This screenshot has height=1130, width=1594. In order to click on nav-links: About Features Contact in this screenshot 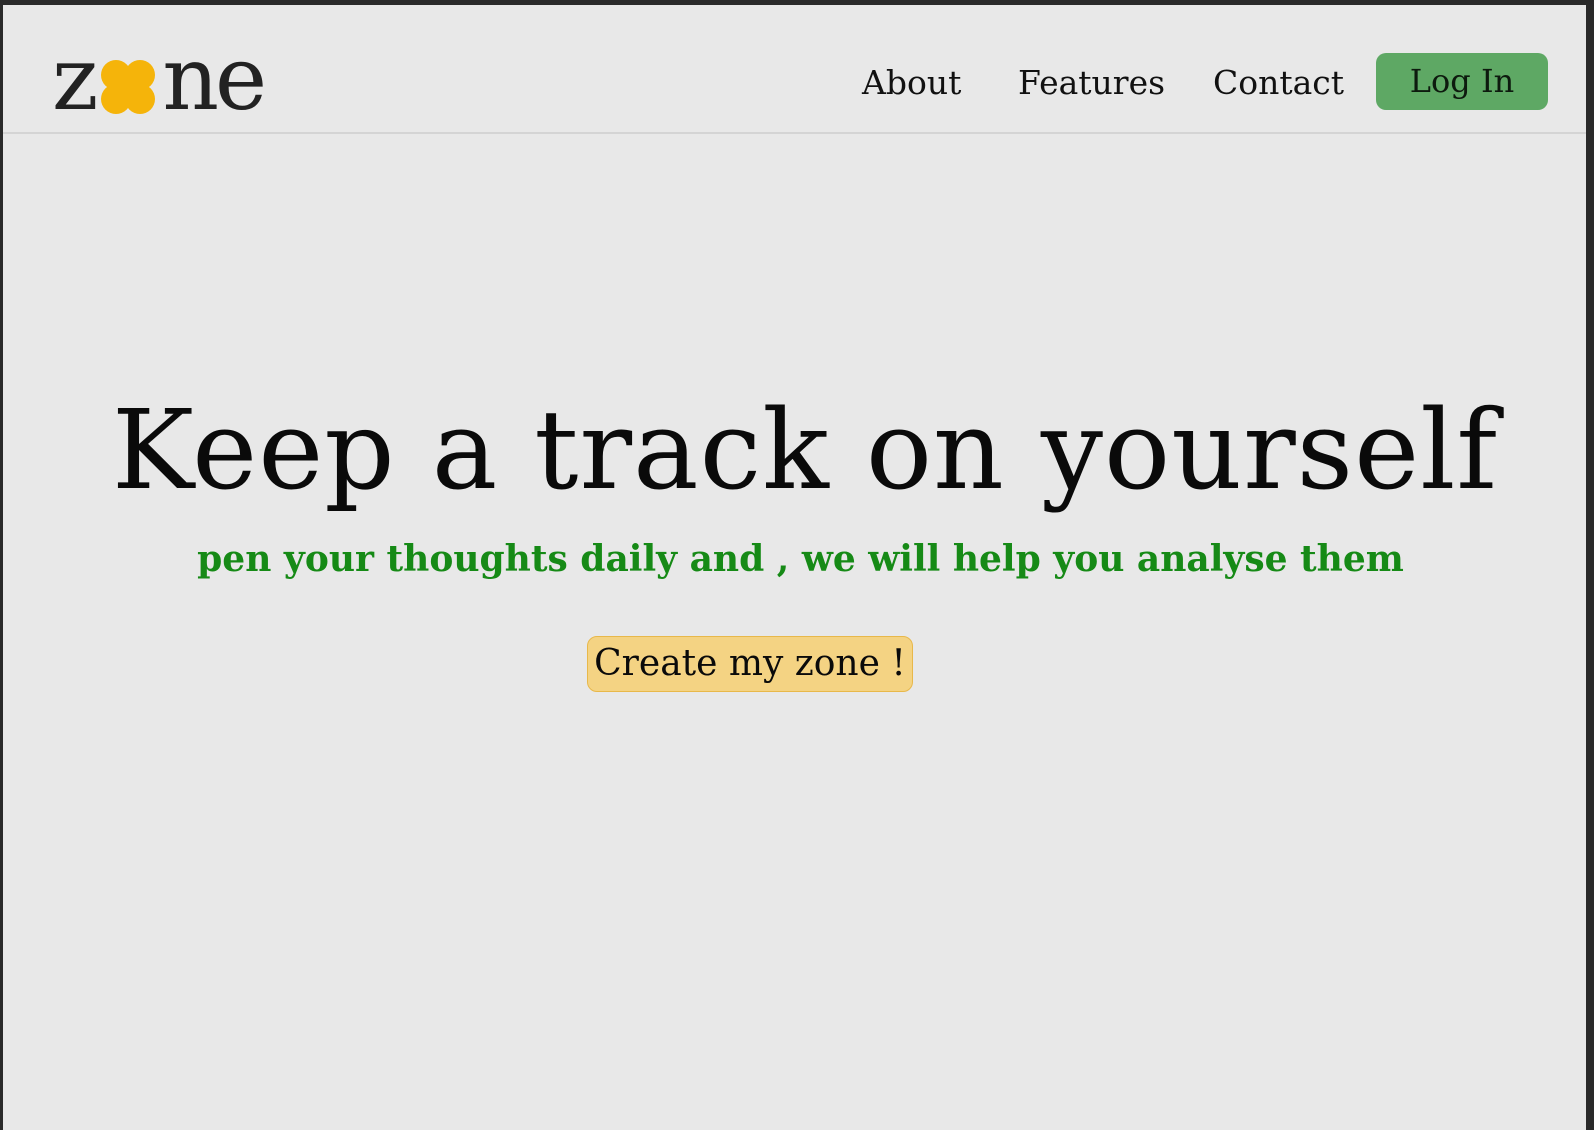, I will do `click(794, 89)`.